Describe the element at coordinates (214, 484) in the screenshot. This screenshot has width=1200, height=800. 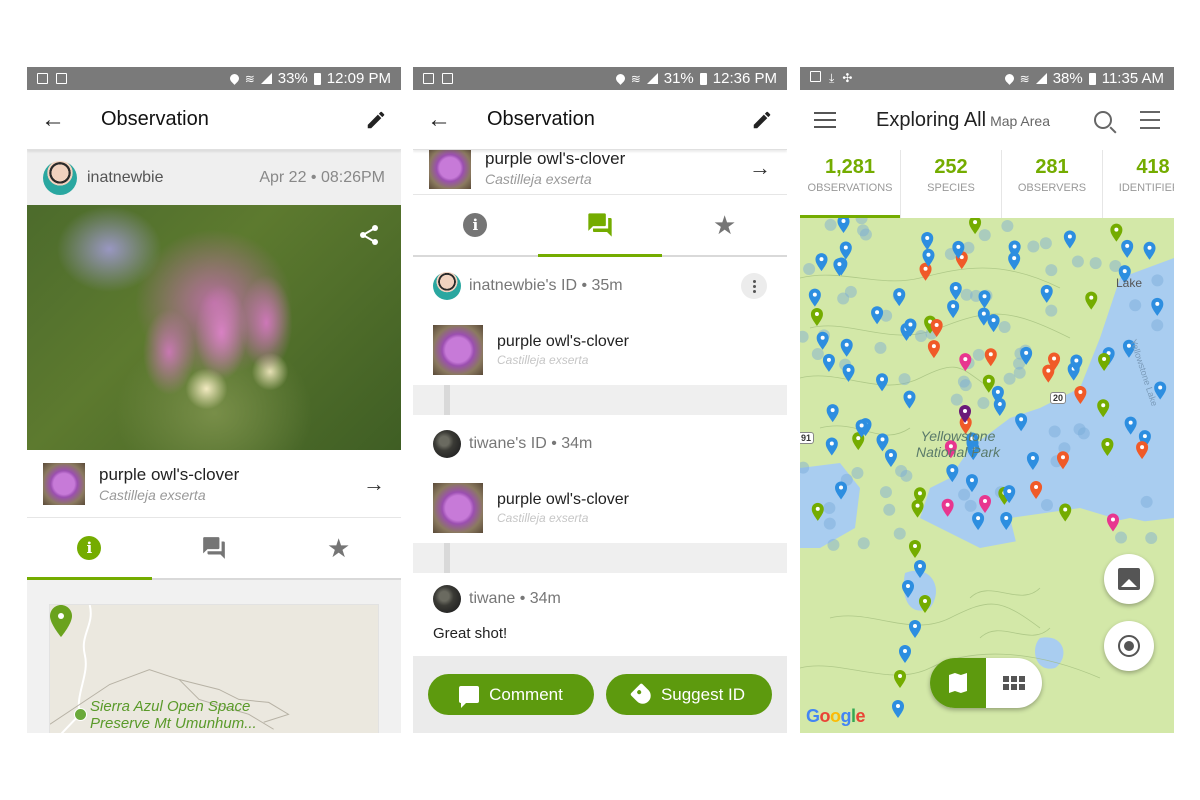
I see `taxon-row: purple owl's-clover Castilleja exserta →` at that location.